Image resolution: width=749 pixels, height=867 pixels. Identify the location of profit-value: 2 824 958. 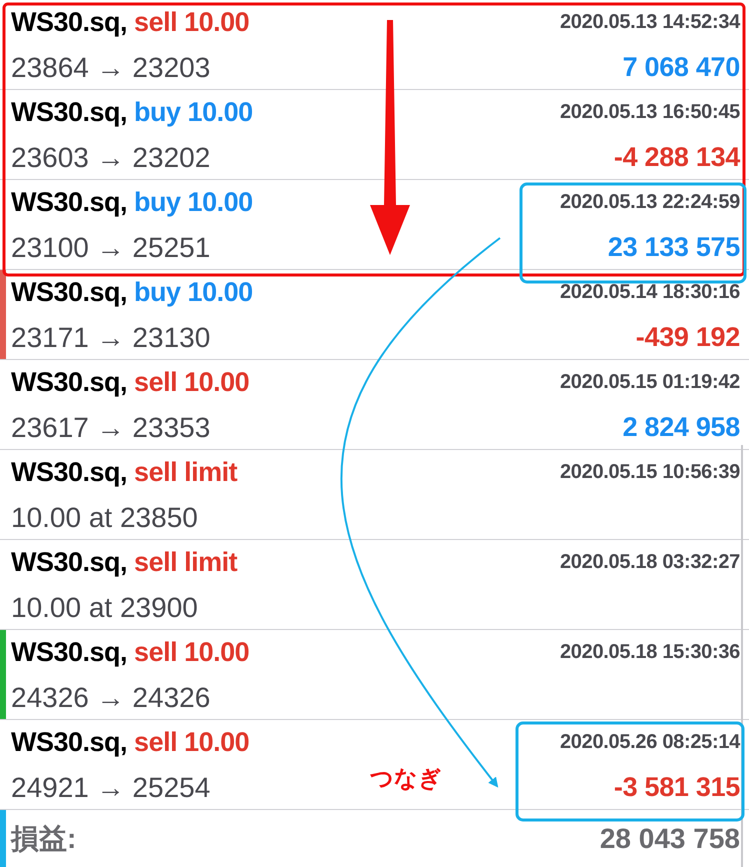
(681, 427).